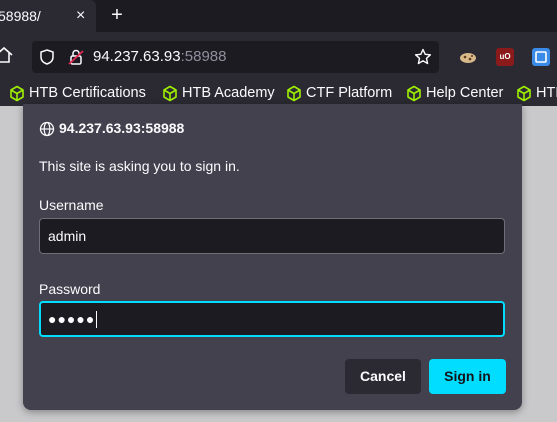 The width and height of the screenshot is (557, 422). What do you see at coordinates (203, 56) in the screenshot?
I see `url-port: :58988` at bounding box center [203, 56].